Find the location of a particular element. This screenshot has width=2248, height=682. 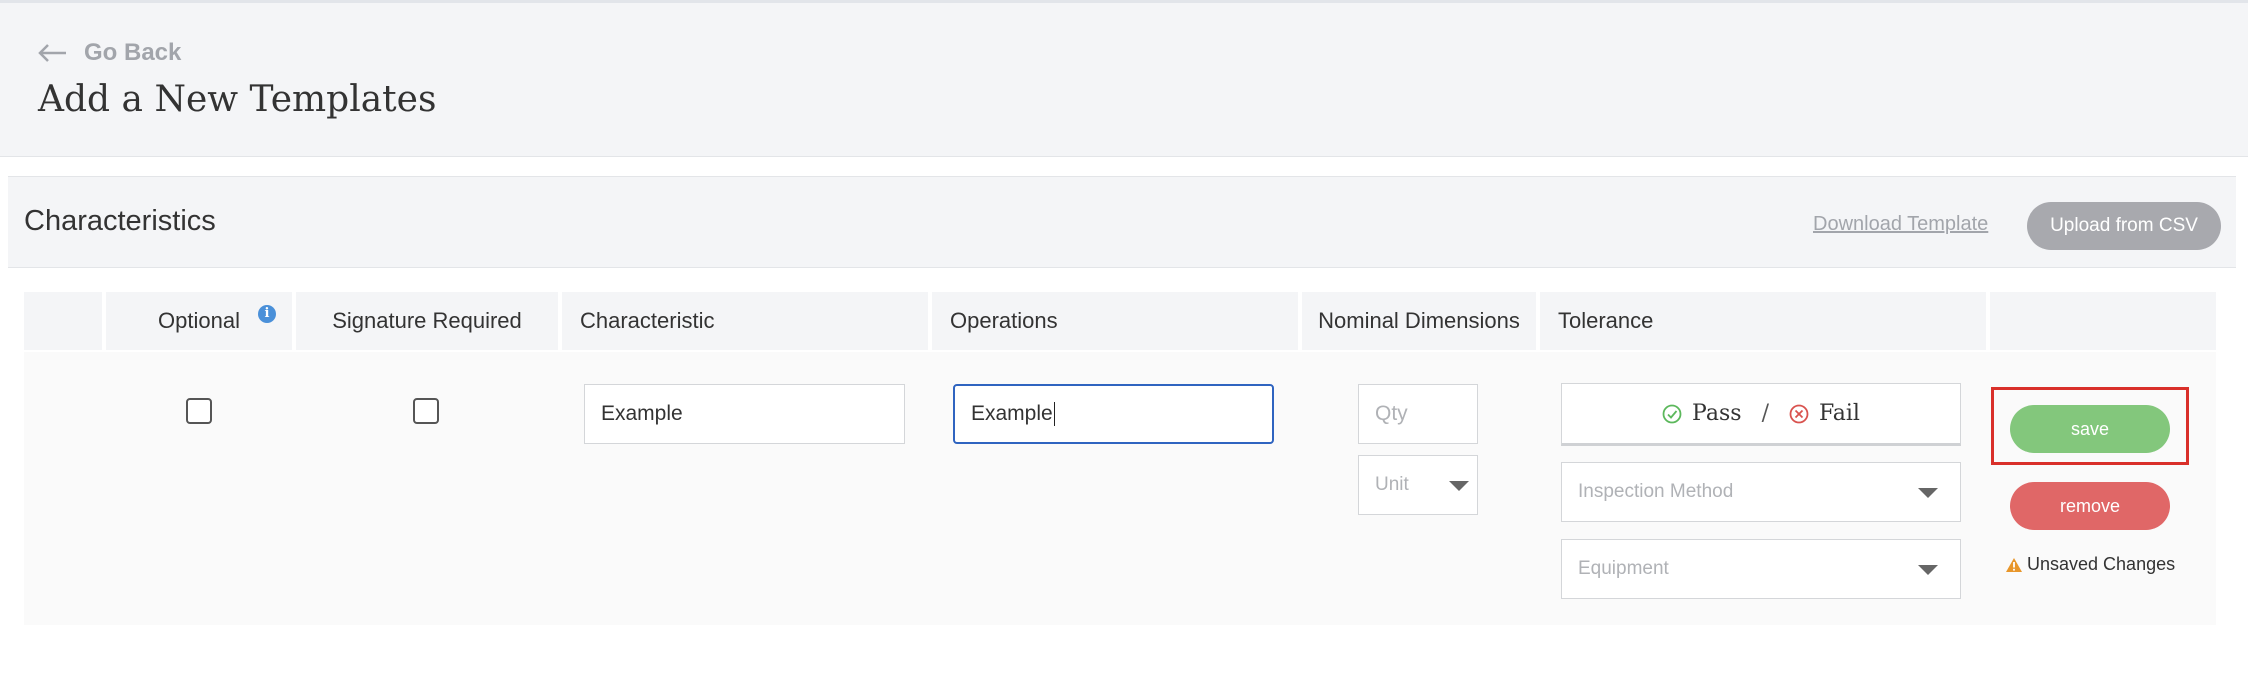

go-back-link: Go Back is located at coordinates (109, 53).